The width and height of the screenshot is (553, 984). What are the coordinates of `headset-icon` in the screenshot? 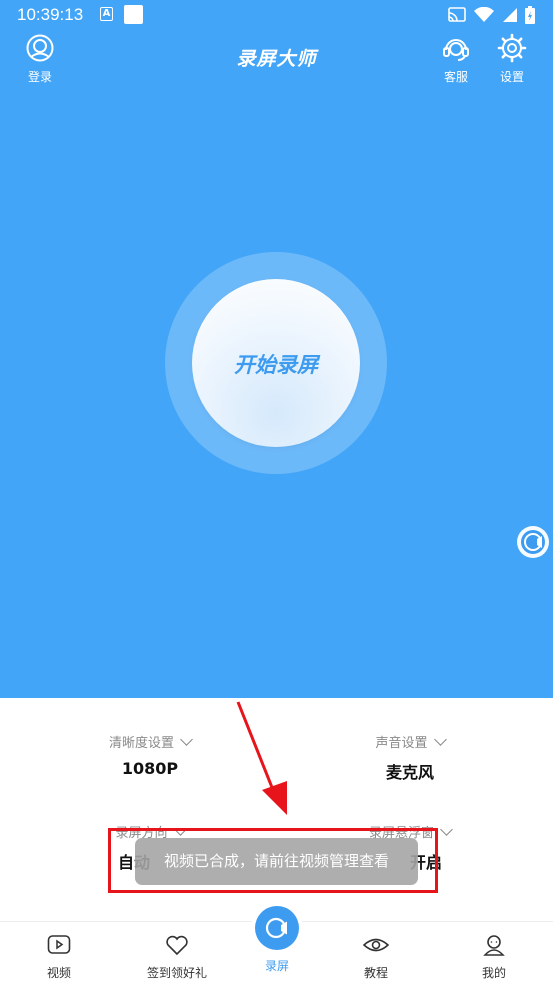 It's located at (456, 50).